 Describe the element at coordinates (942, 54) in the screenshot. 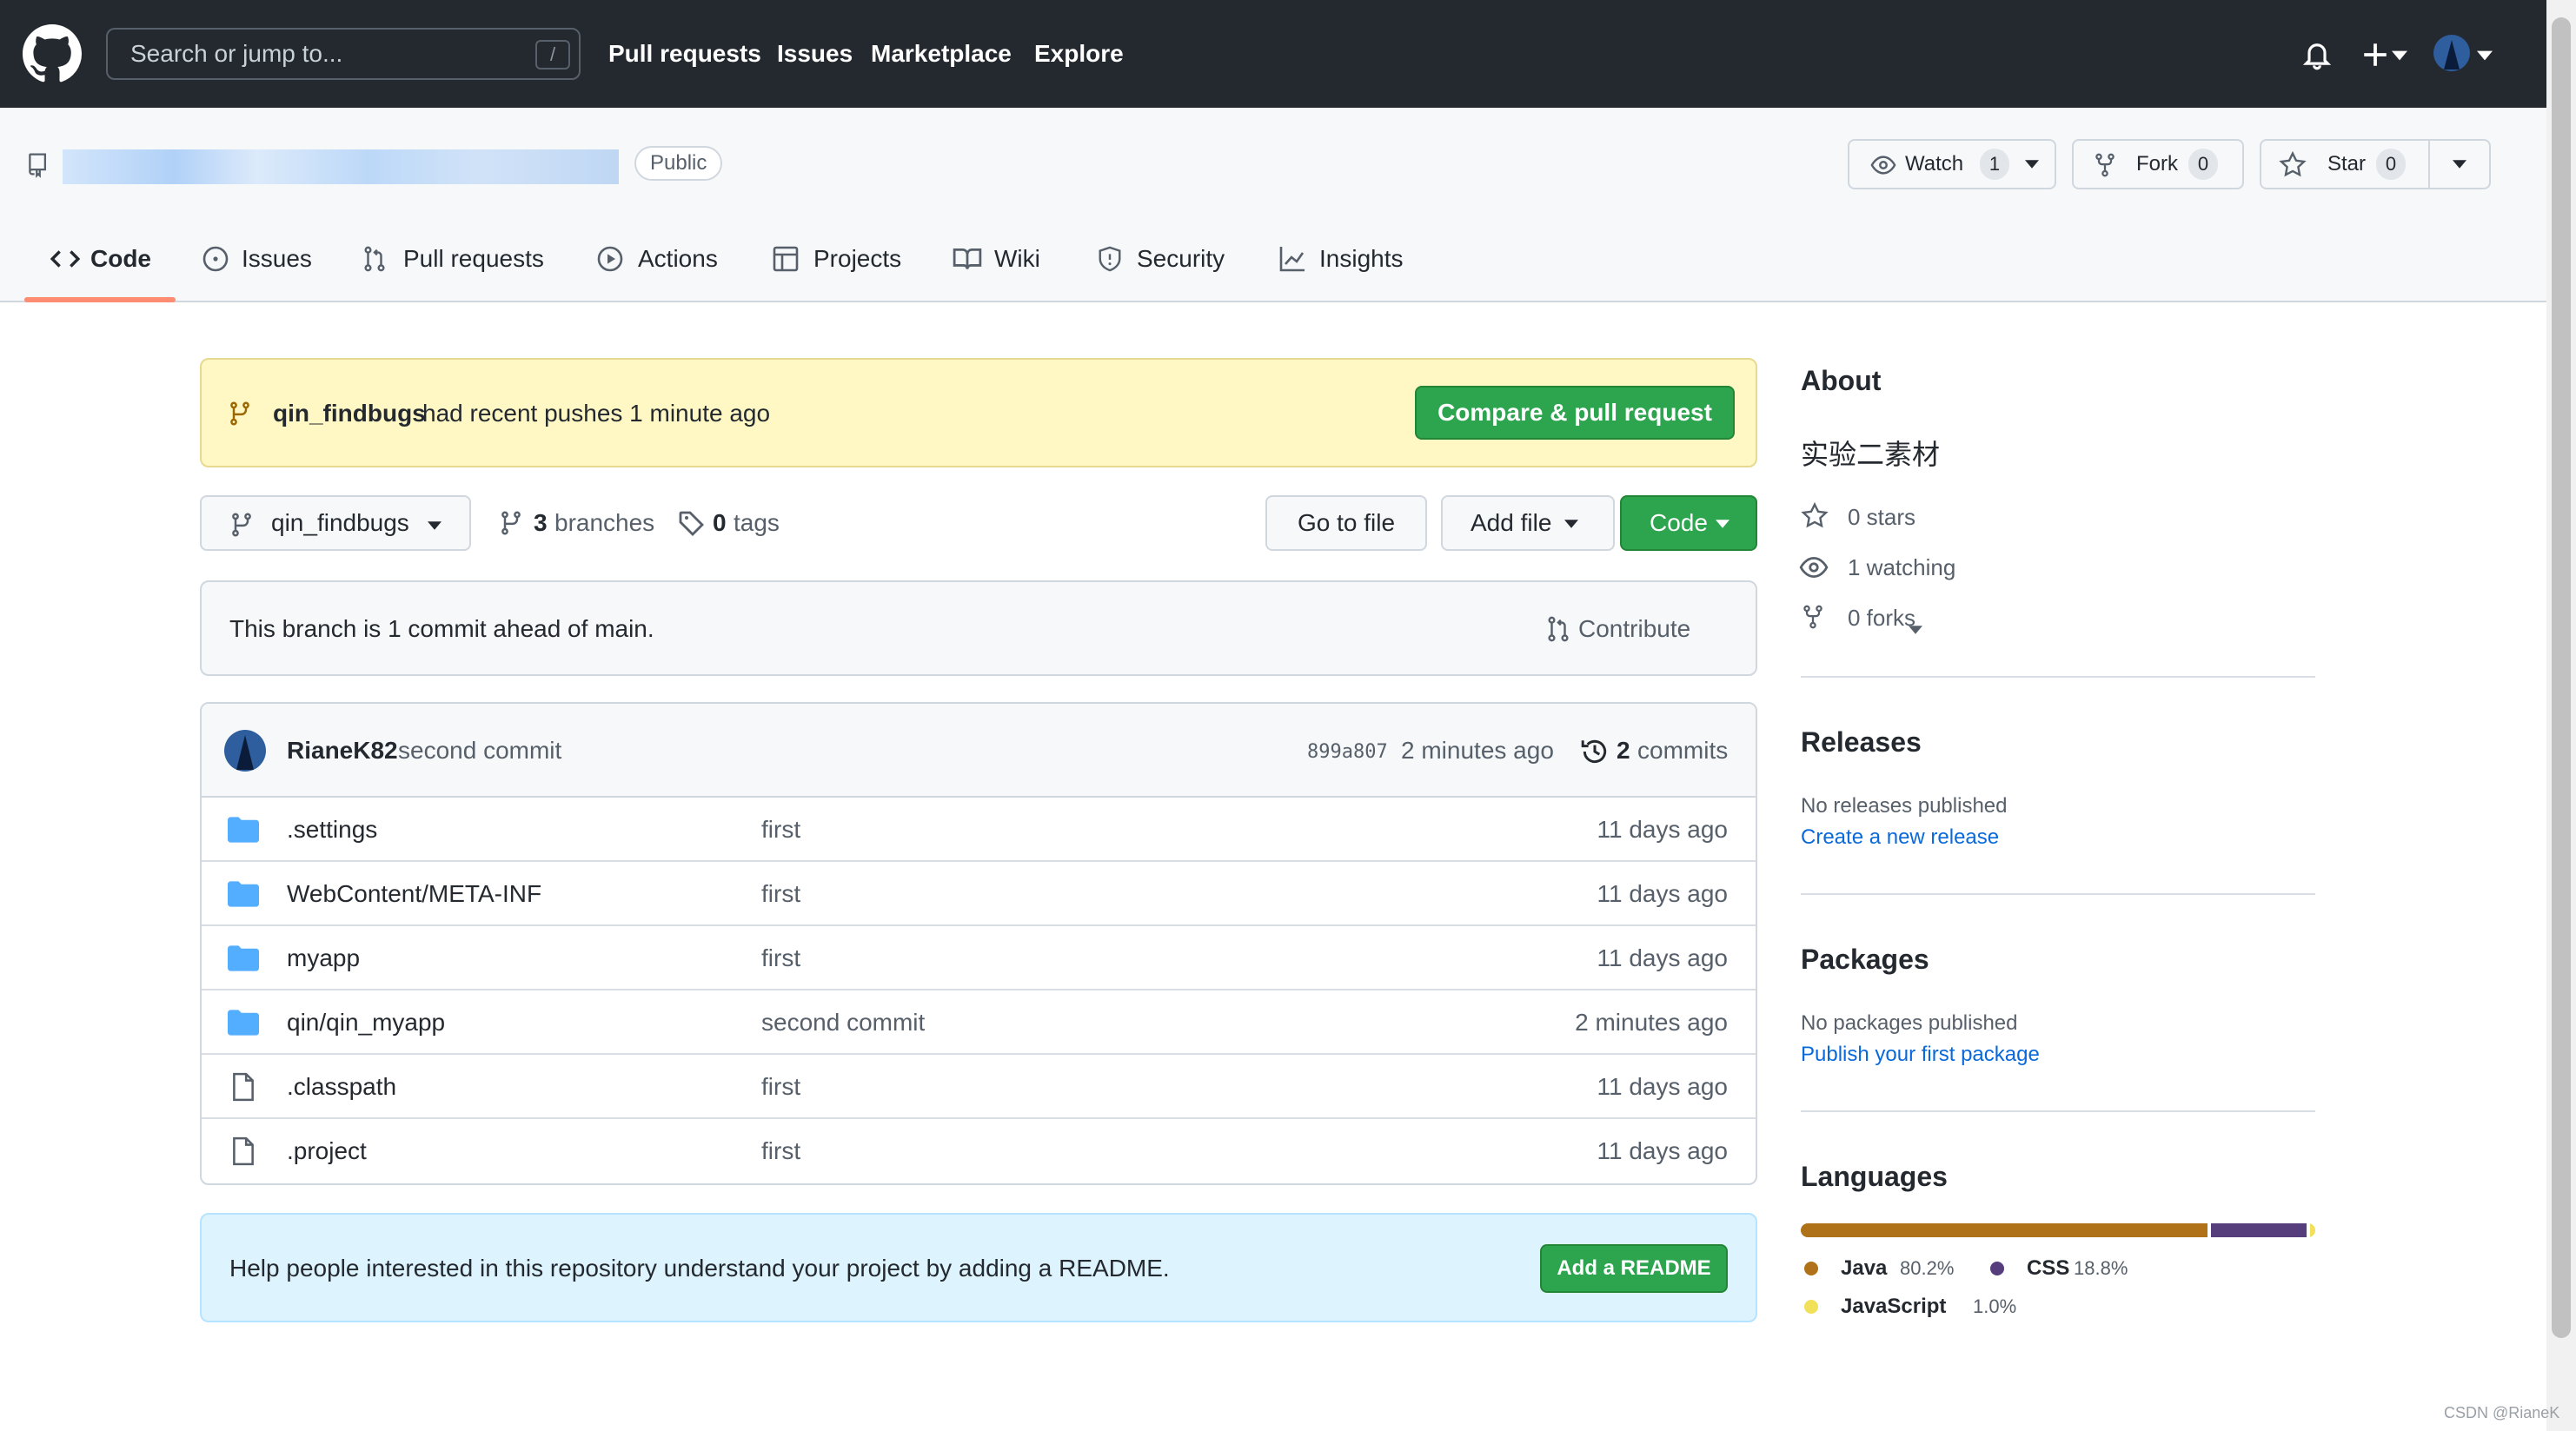

I see `nav-marketplace: Marketplace` at that location.